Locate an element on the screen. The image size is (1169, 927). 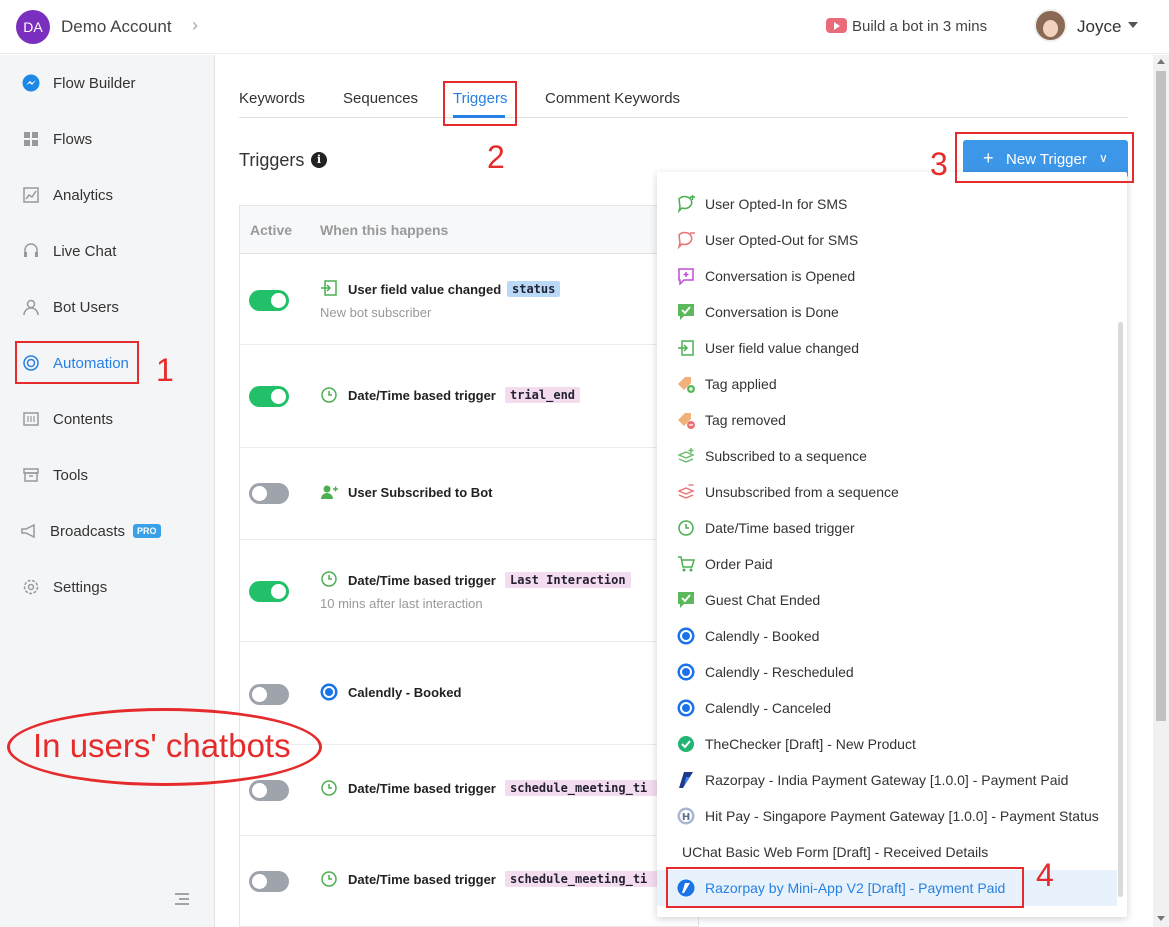
youtube-icon is located at coordinates (836, 25).